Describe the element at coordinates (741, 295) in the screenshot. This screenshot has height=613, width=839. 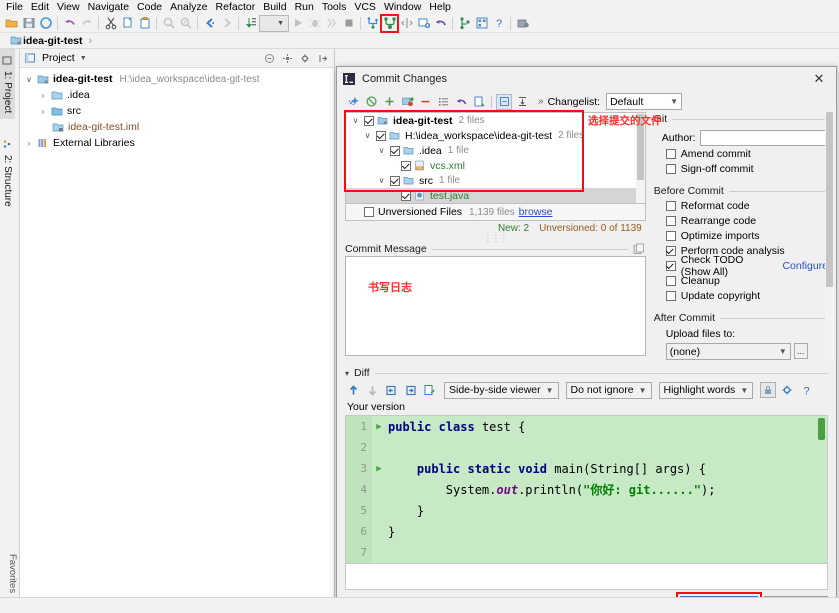
I see `update-copyright-checkbox-row: Update copyright` at that location.